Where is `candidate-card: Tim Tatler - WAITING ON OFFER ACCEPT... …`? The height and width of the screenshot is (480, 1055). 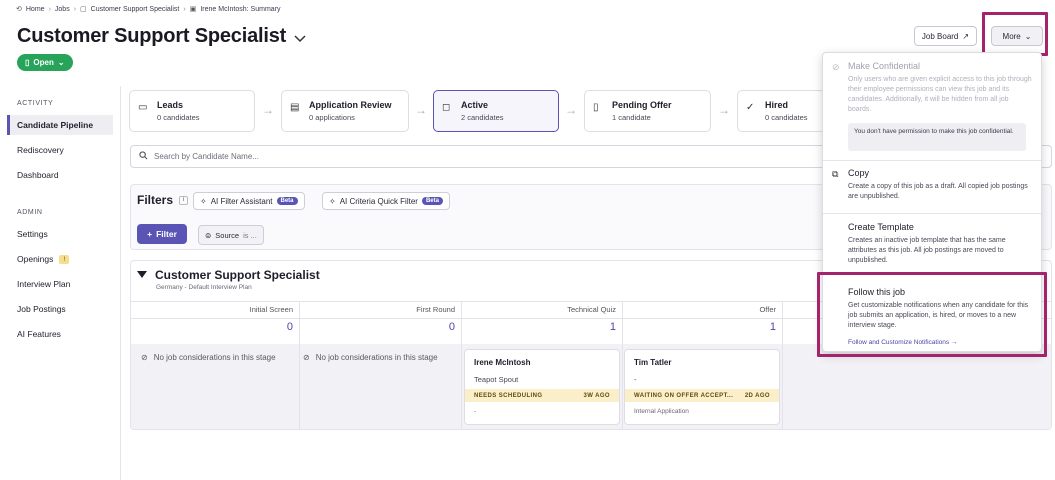 candidate-card: Tim Tatler - WAITING ON OFFER ACCEPT... … is located at coordinates (702, 387).